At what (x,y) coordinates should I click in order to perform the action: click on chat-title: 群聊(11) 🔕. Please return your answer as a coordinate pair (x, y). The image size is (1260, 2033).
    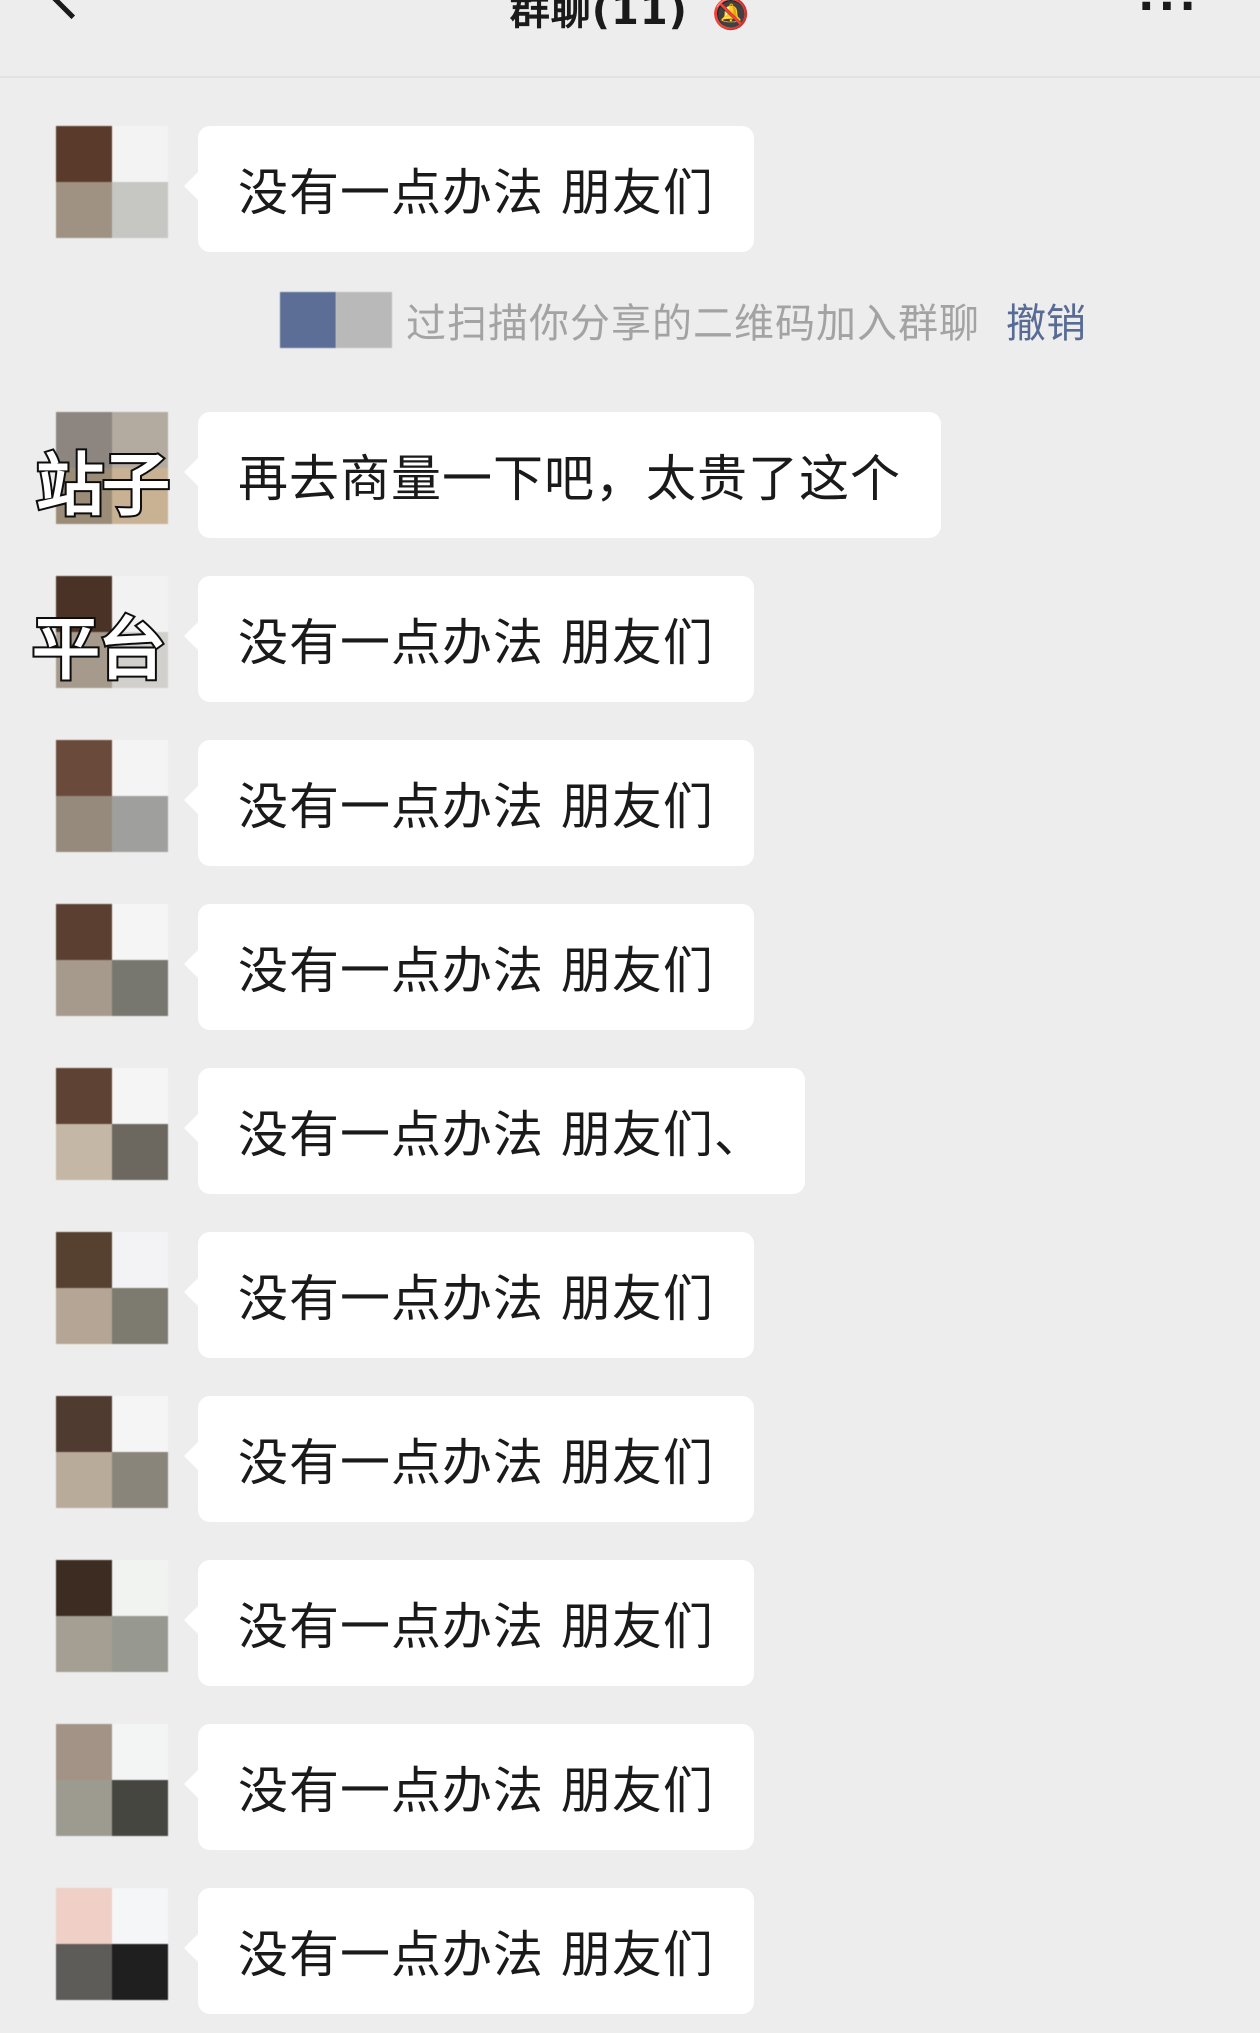
    Looking at the image, I should click on (630, 18).